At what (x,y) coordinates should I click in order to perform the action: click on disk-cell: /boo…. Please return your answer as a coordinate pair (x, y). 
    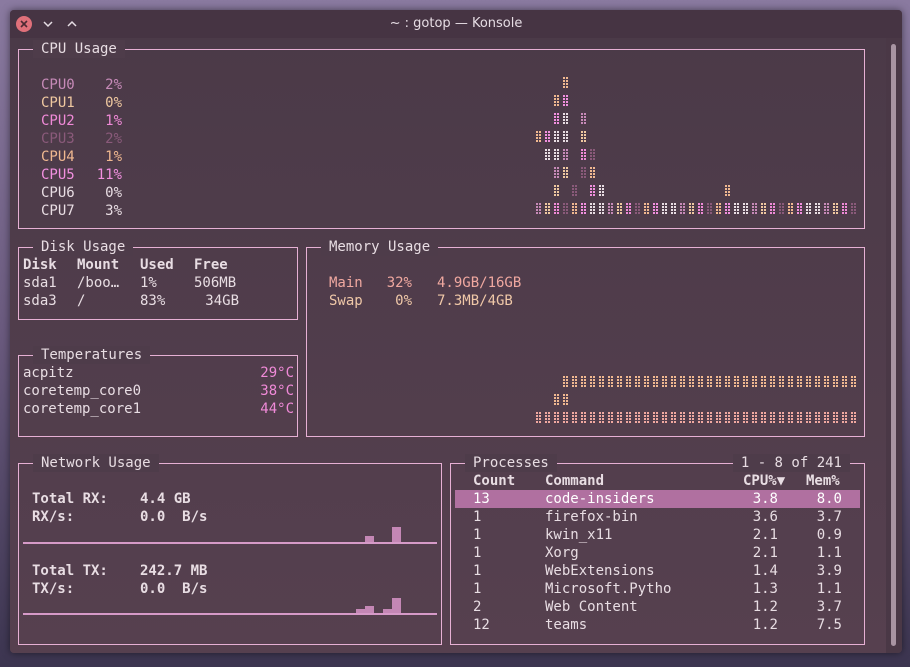
    Looking at the image, I should click on (98, 283).